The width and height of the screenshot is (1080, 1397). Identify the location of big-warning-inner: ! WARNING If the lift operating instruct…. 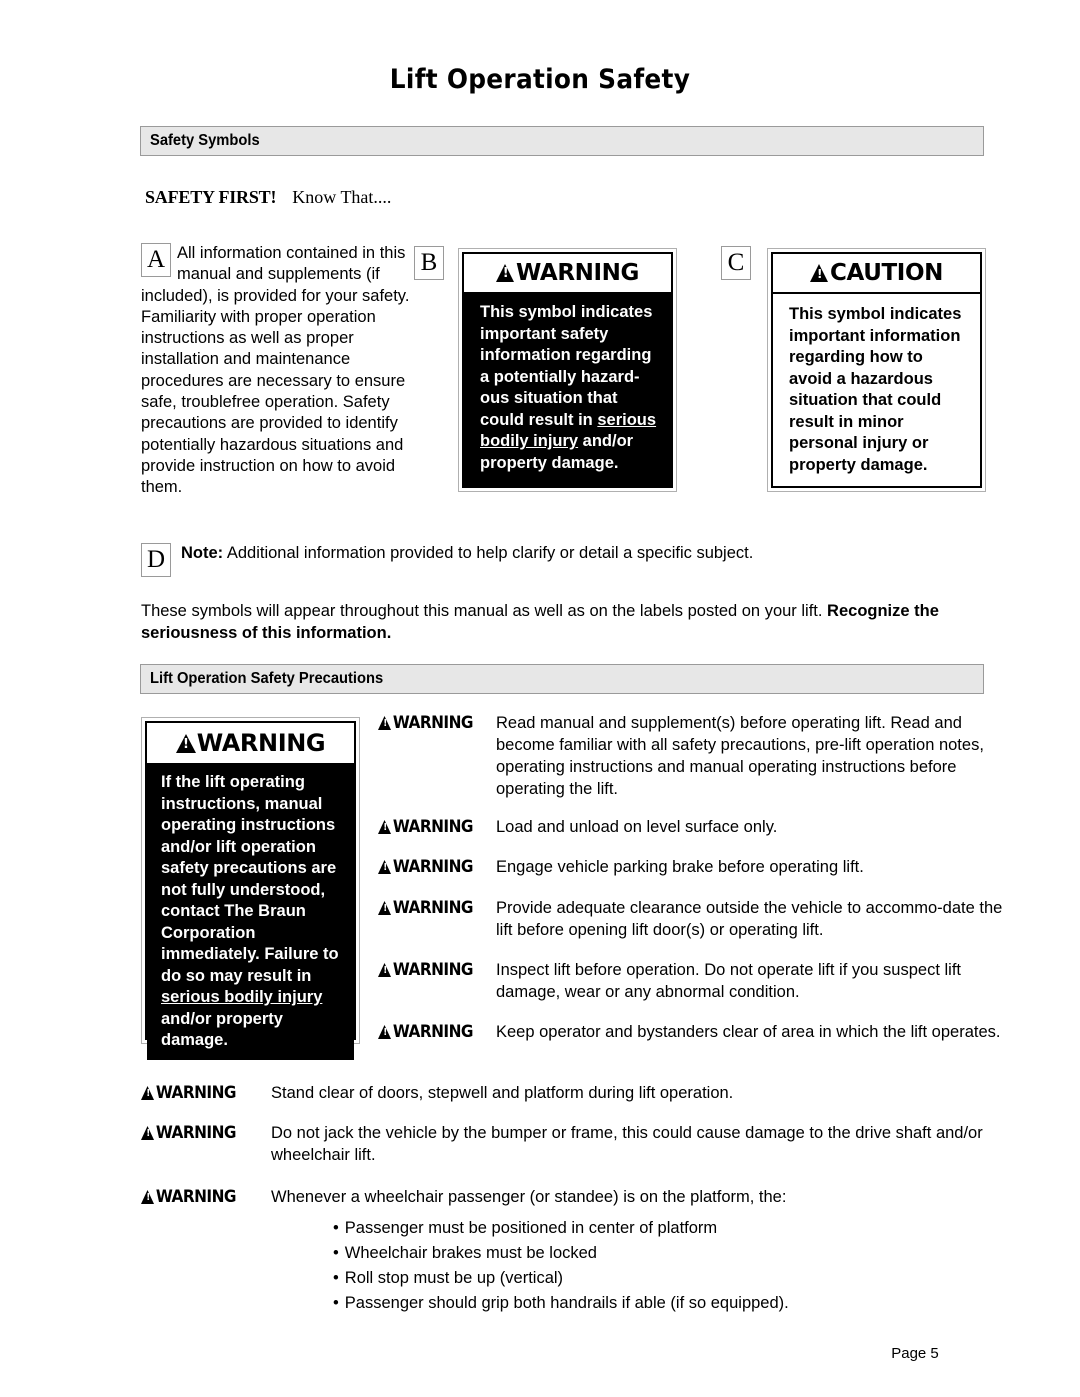
(250, 890).